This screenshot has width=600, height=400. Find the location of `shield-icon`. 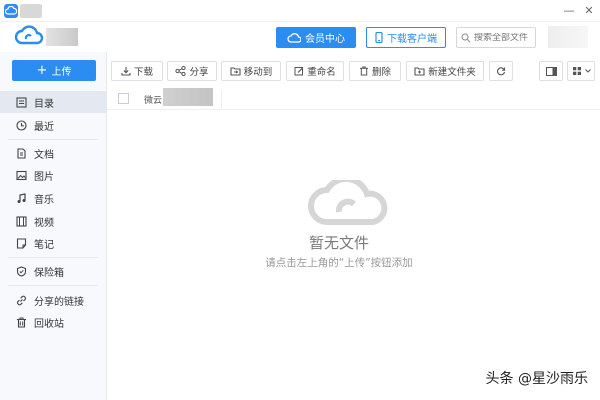

shield-icon is located at coordinates (21, 271).